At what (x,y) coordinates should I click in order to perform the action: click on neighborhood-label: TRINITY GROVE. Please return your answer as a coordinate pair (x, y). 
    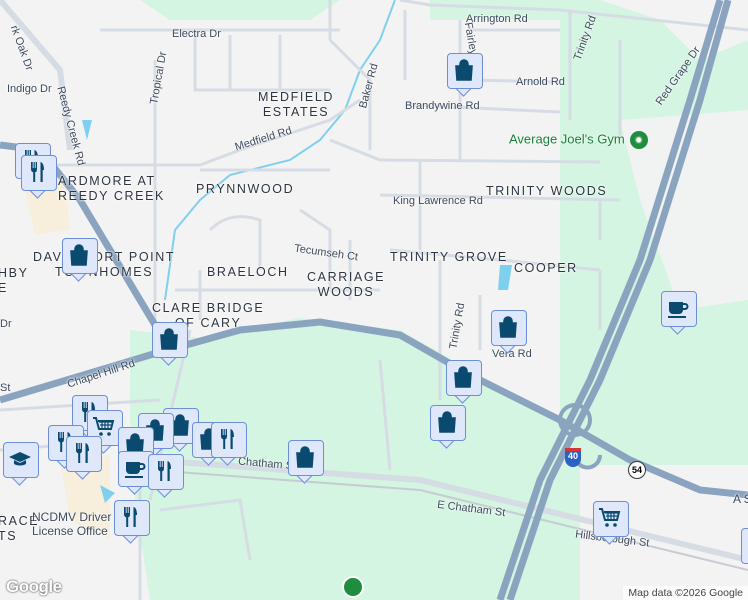
    Looking at the image, I should click on (449, 257).